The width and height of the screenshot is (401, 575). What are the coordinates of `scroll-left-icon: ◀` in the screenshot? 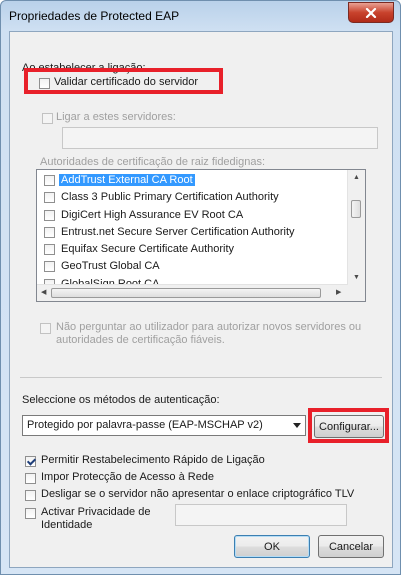 It's located at (43, 292).